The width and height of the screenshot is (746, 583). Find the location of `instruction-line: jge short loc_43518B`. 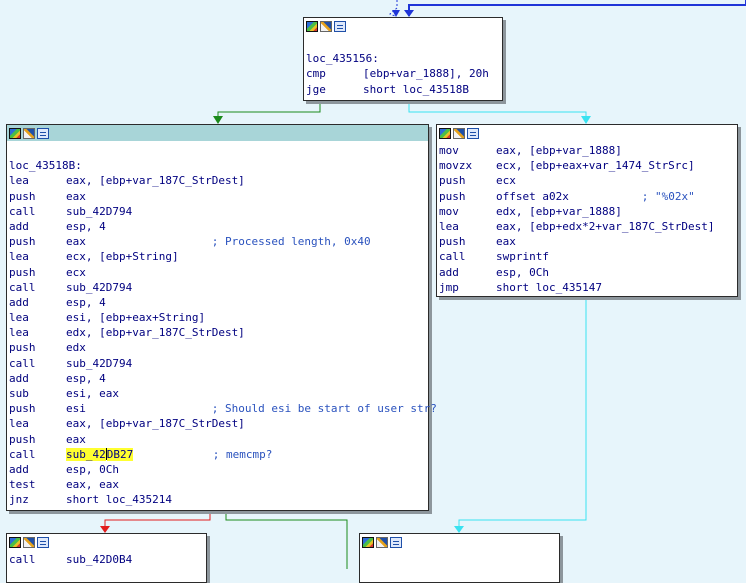

instruction-line: jge short loc_43518B is located at coordinates (404, 89).